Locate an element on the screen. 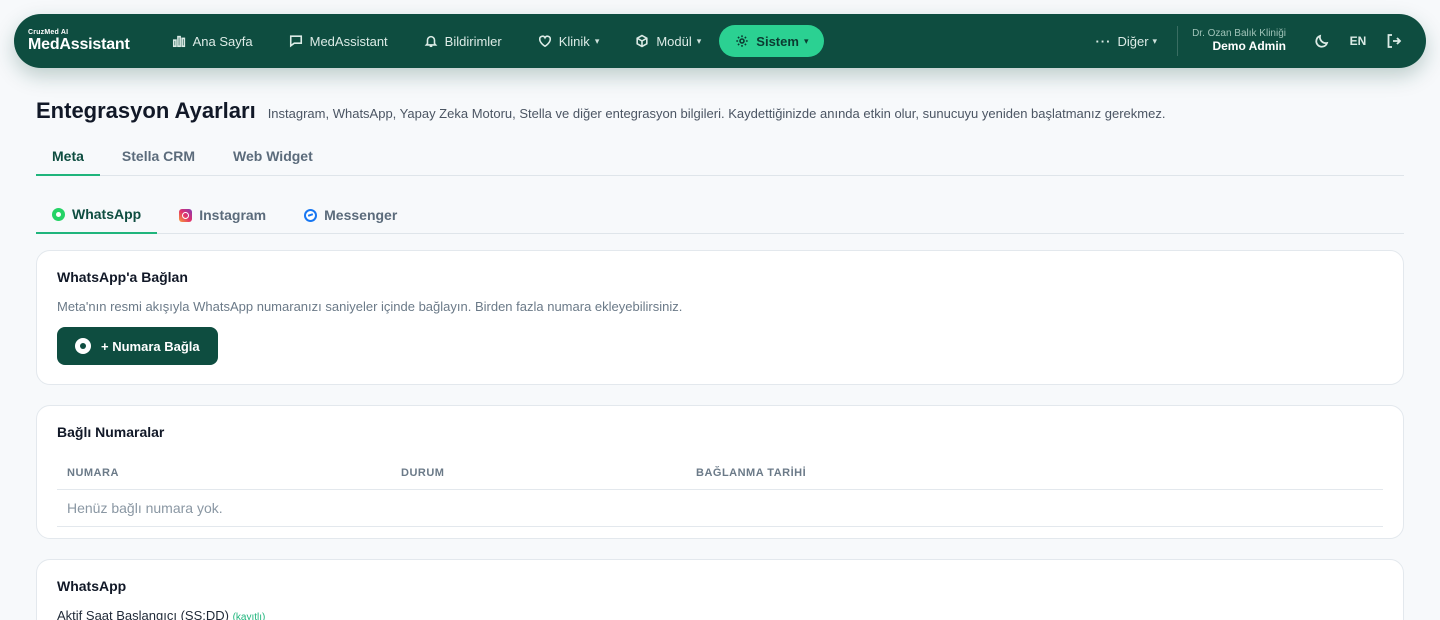  gear-icon is located at coordinates (742, 41).